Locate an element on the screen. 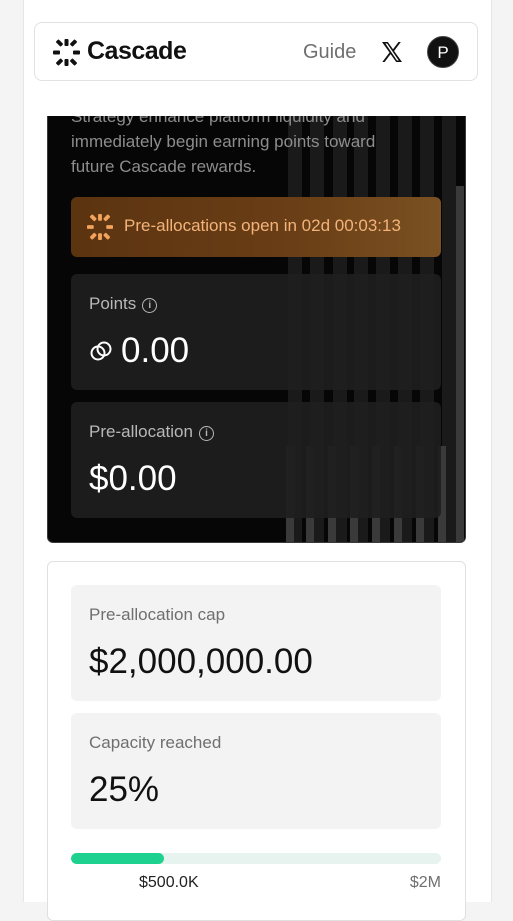 This screenshot has height=921, width=513. brand-name: Cascade is located at coordinates (137, 51).